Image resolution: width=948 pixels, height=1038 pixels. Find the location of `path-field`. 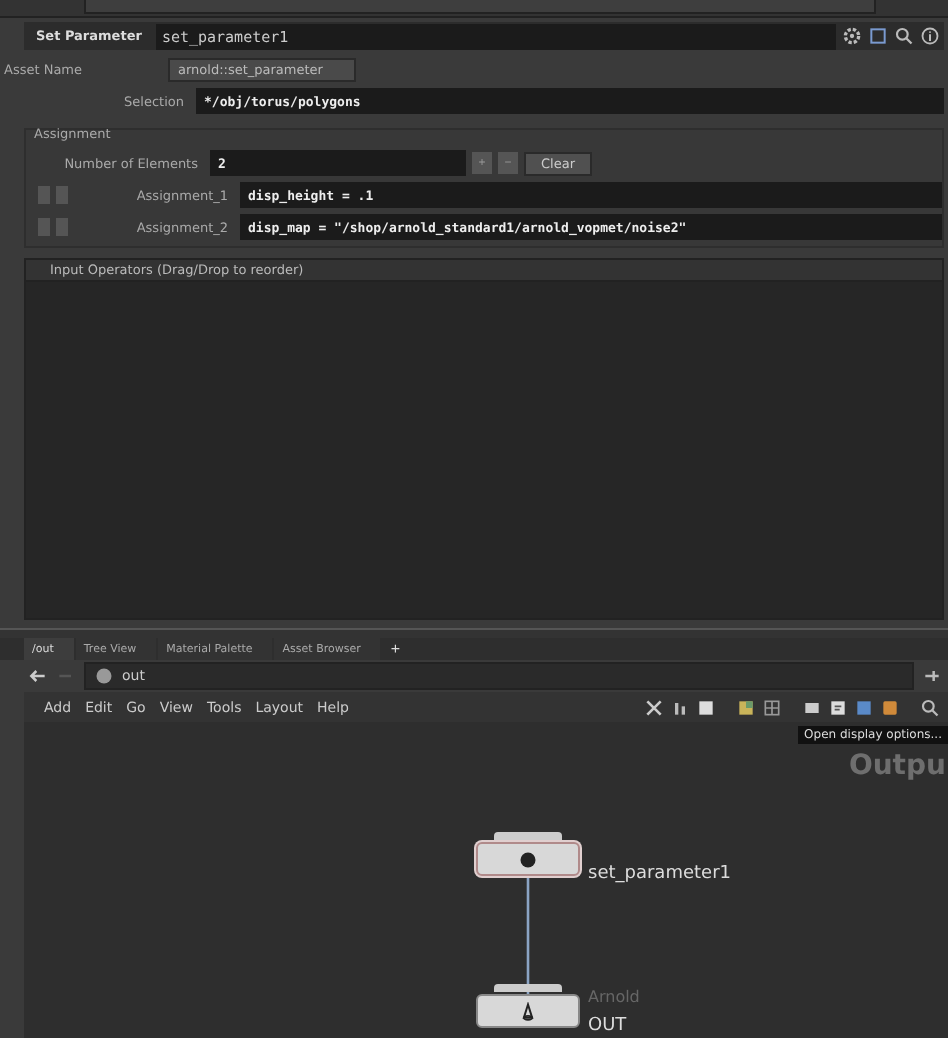

path-field is located at coordinates (480, 7).